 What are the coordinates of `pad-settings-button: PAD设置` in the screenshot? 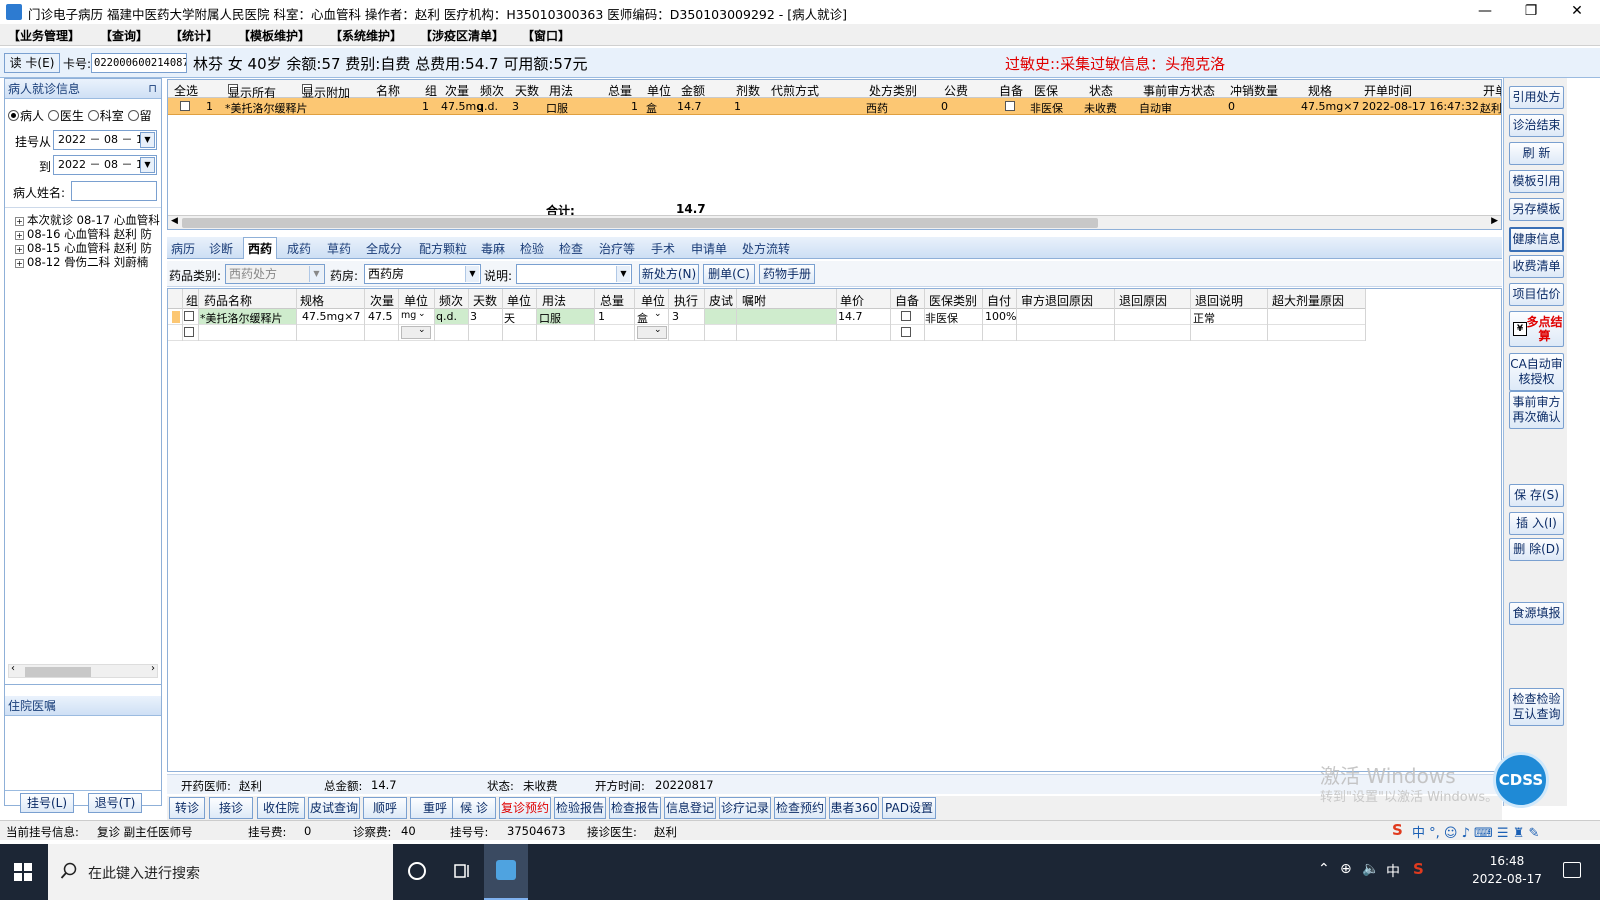 It's located at (909, 808).